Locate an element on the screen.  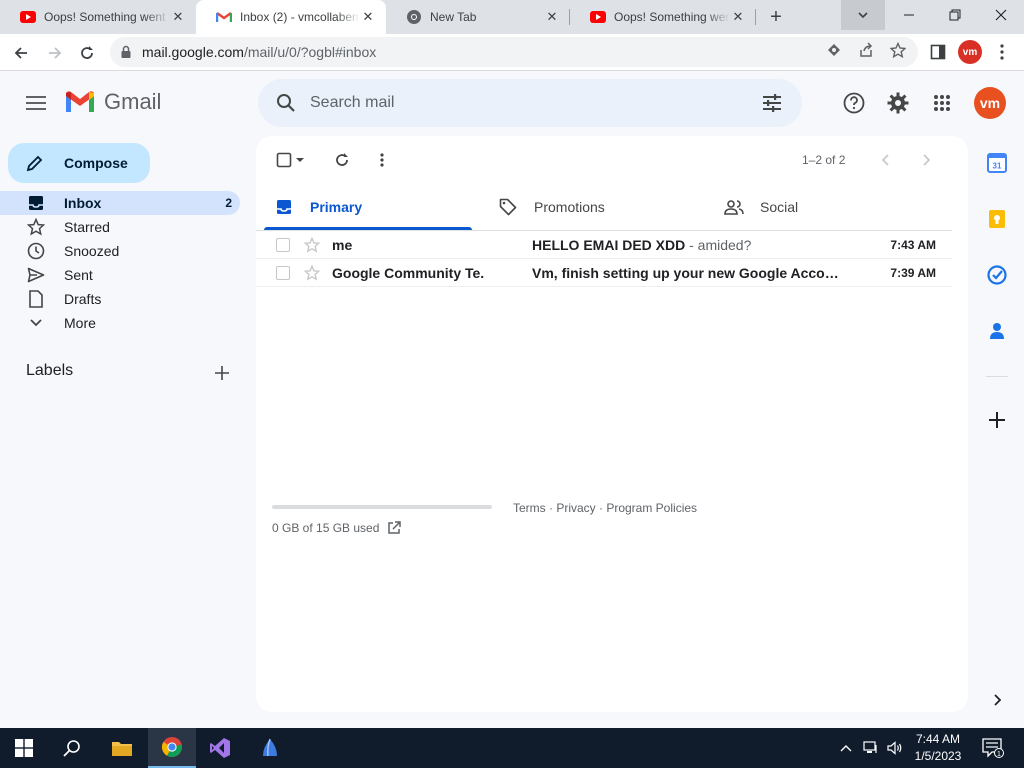
side-panel-icon is located at coordinates (938, 52).